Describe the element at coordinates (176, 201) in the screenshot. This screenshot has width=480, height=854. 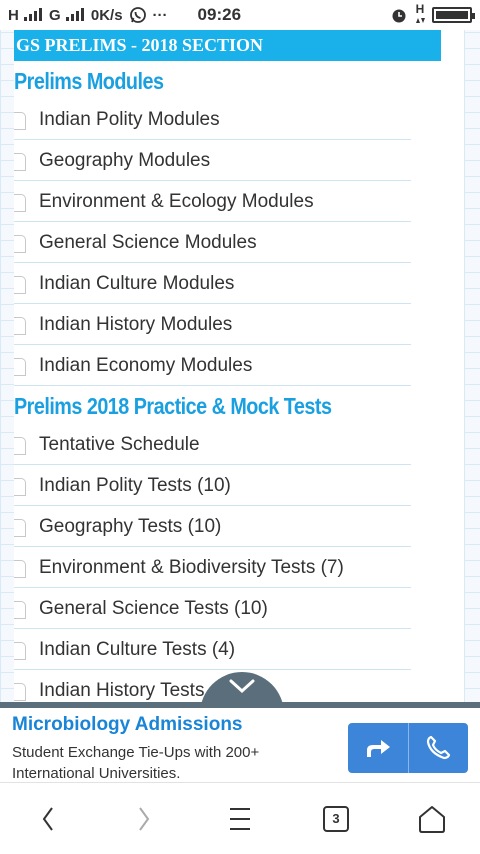
I see `link-label: Environment & Ecology Modules` at that location.